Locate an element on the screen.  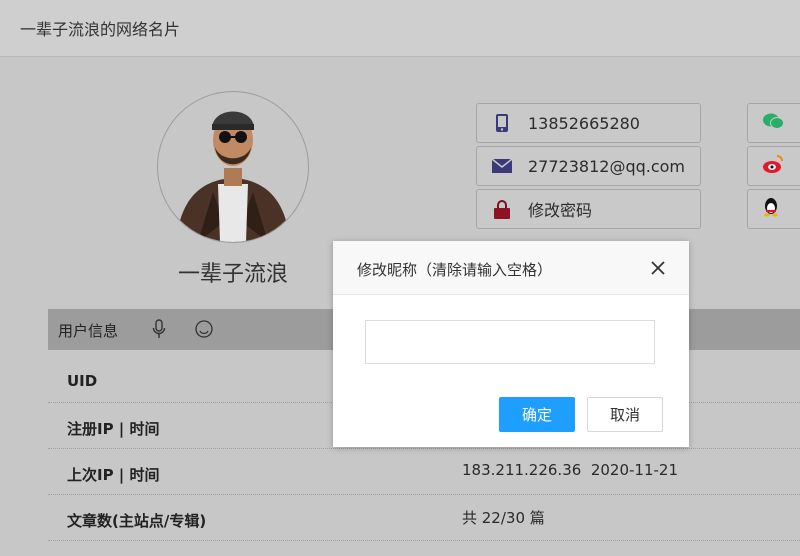
nickname-input is located at coordinates (510, 342).